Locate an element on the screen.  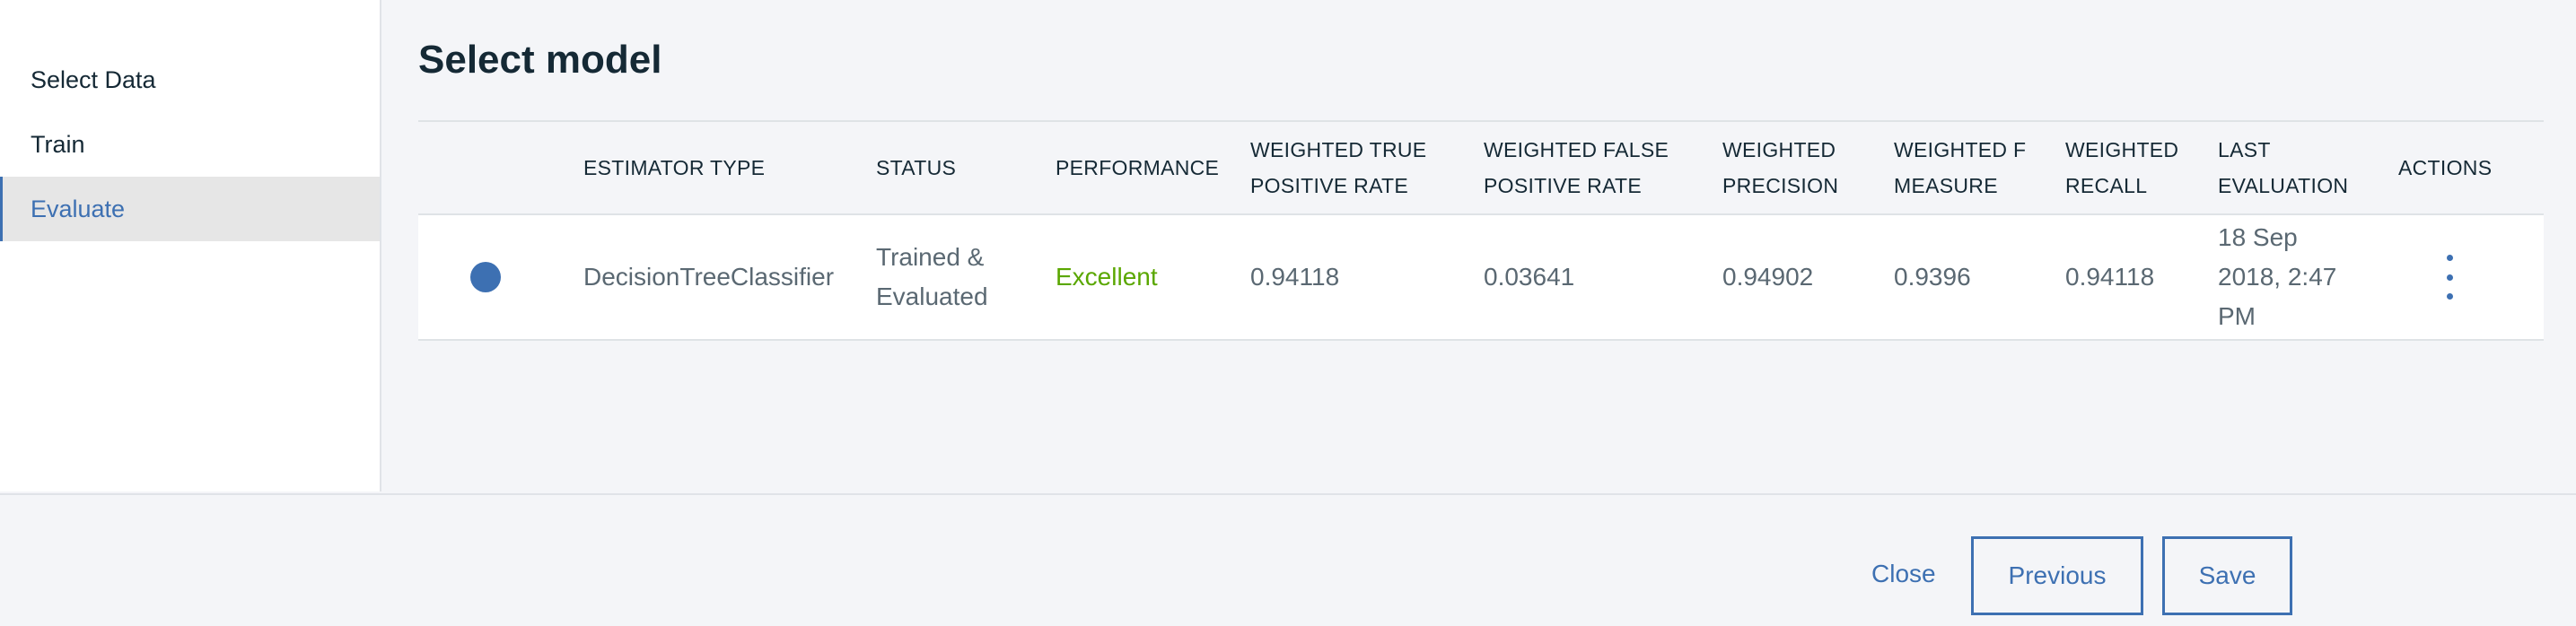
sidebar: Select Data Train Evaluate is located at coordinates (190, 245).